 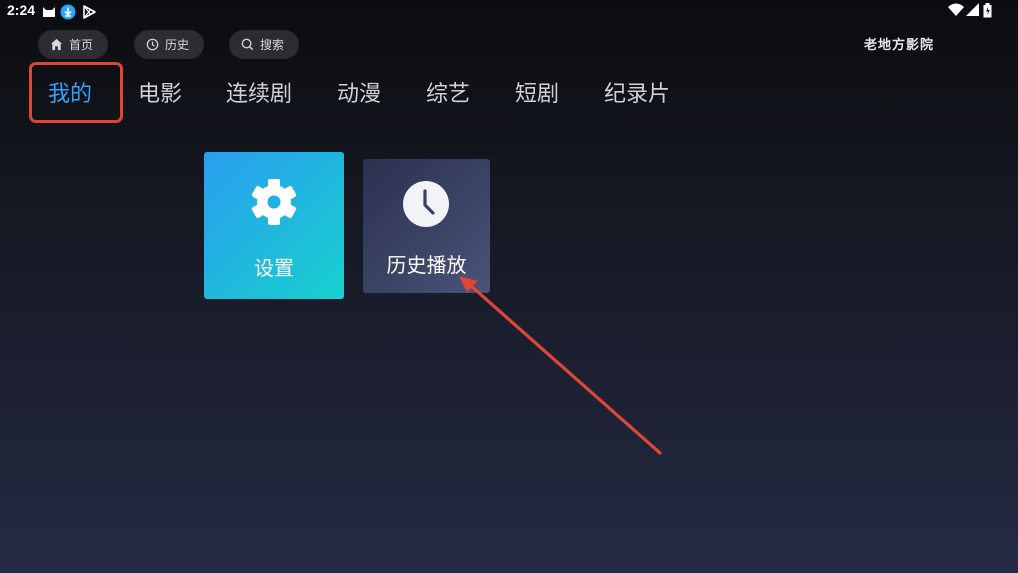 What do you see at coordinates (560, 365) in the screenshot?
I see `annotation-arrow` at bounding box center [560, 365].